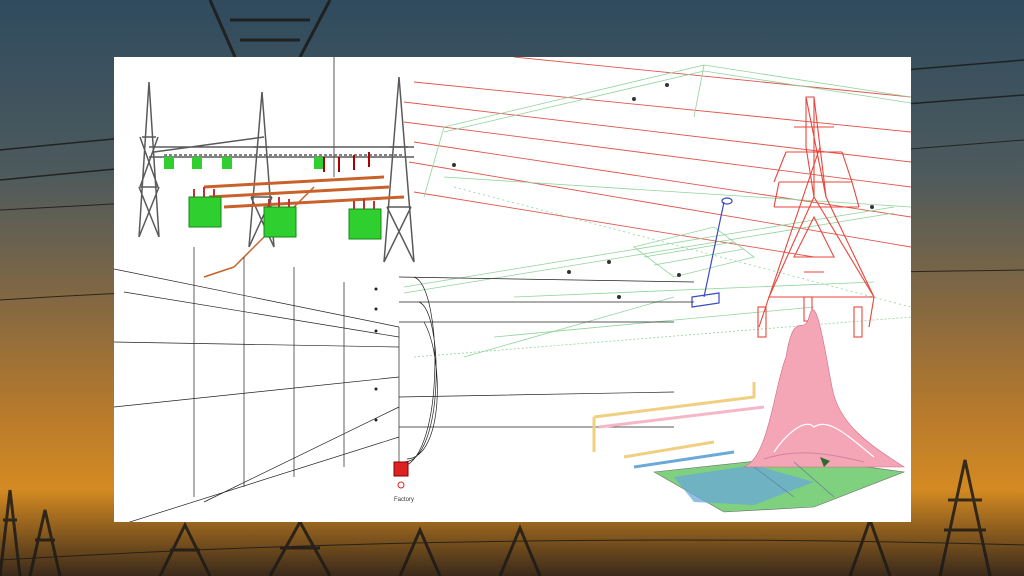 Image resolution: width=1024 pixels, height=576 pixels. Describe the element at coordinates (376, 354) in the screenshot. I see `diagram-nodes` at that location.